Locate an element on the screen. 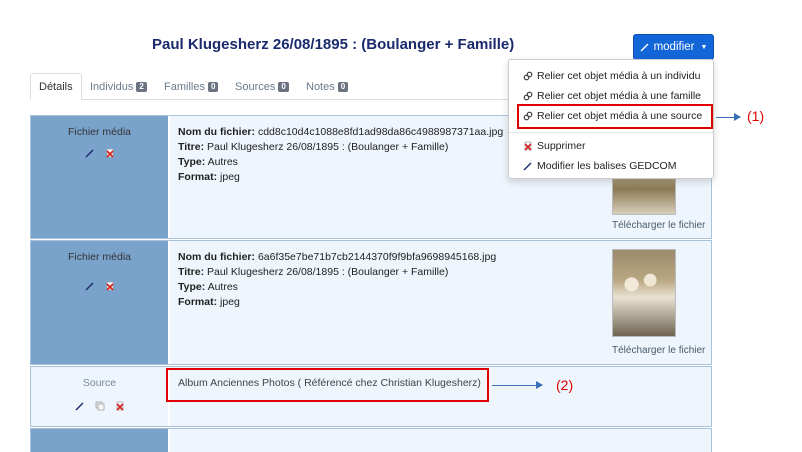  modifier-button: modifier ▼ is located at coordinates (673, 47).